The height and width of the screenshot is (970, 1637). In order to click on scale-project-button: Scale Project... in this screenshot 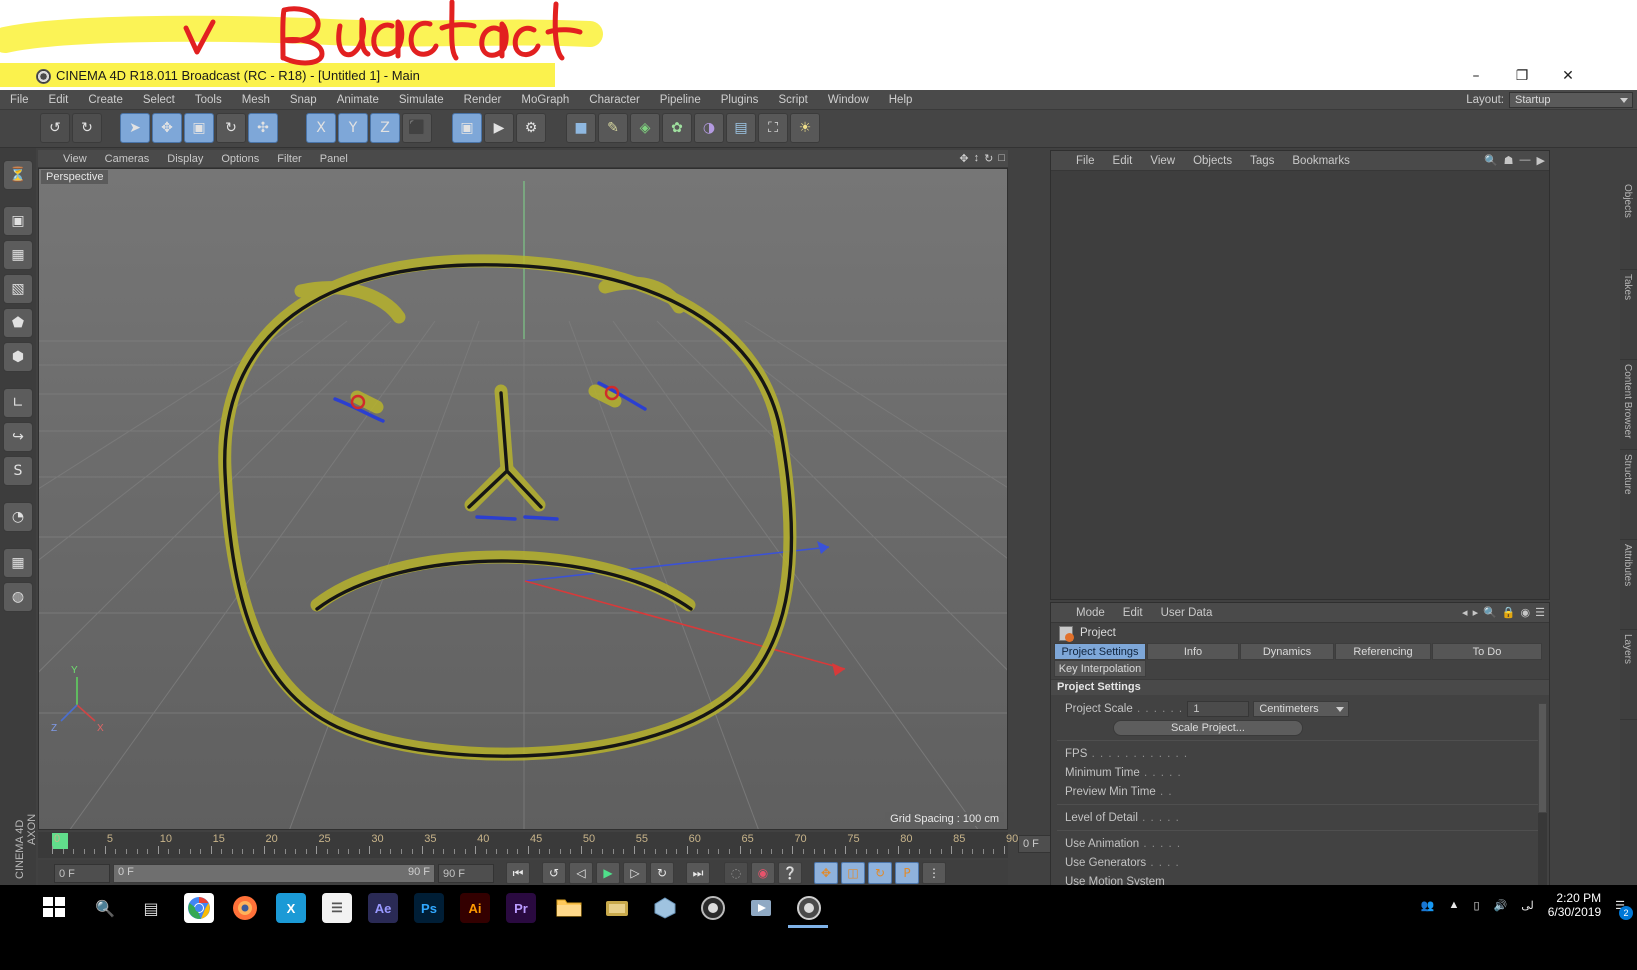, I will do `click(1208, 727)`.